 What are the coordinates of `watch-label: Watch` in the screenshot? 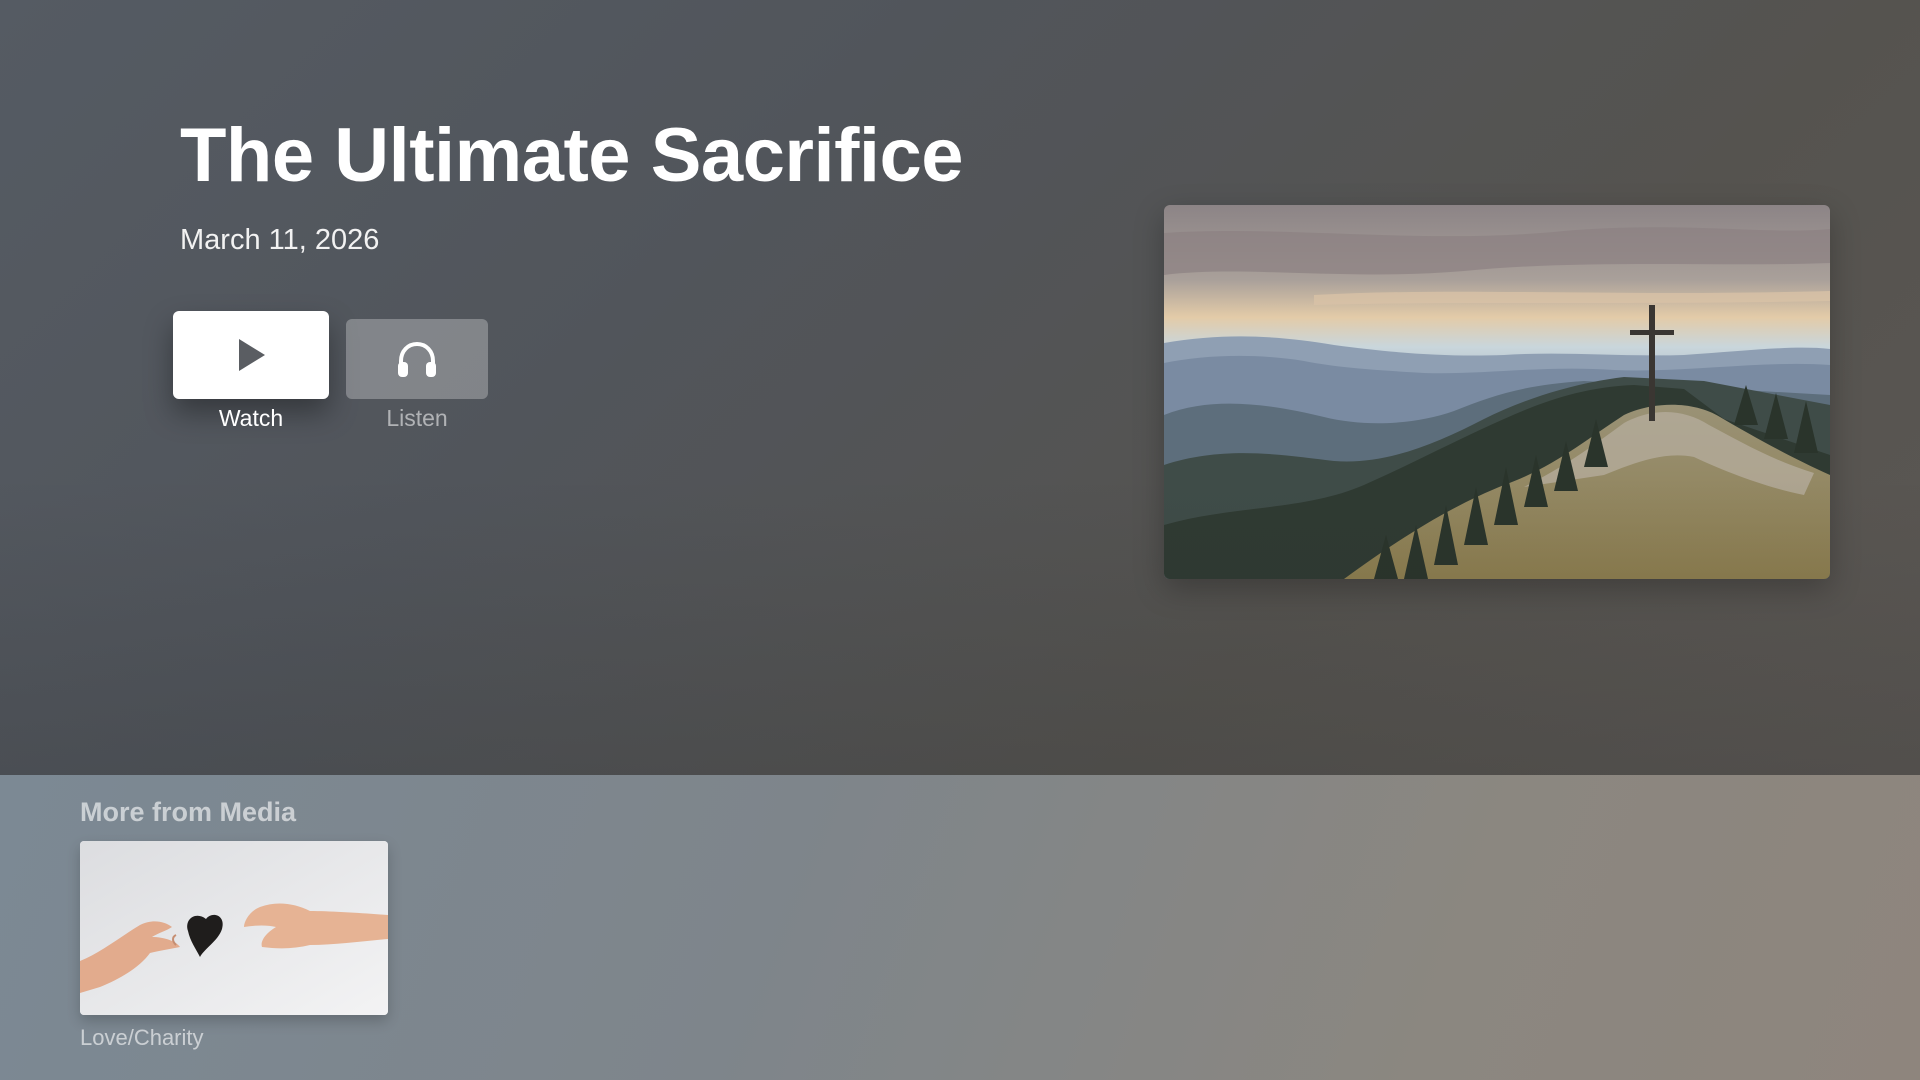 It's located at (251, 418).